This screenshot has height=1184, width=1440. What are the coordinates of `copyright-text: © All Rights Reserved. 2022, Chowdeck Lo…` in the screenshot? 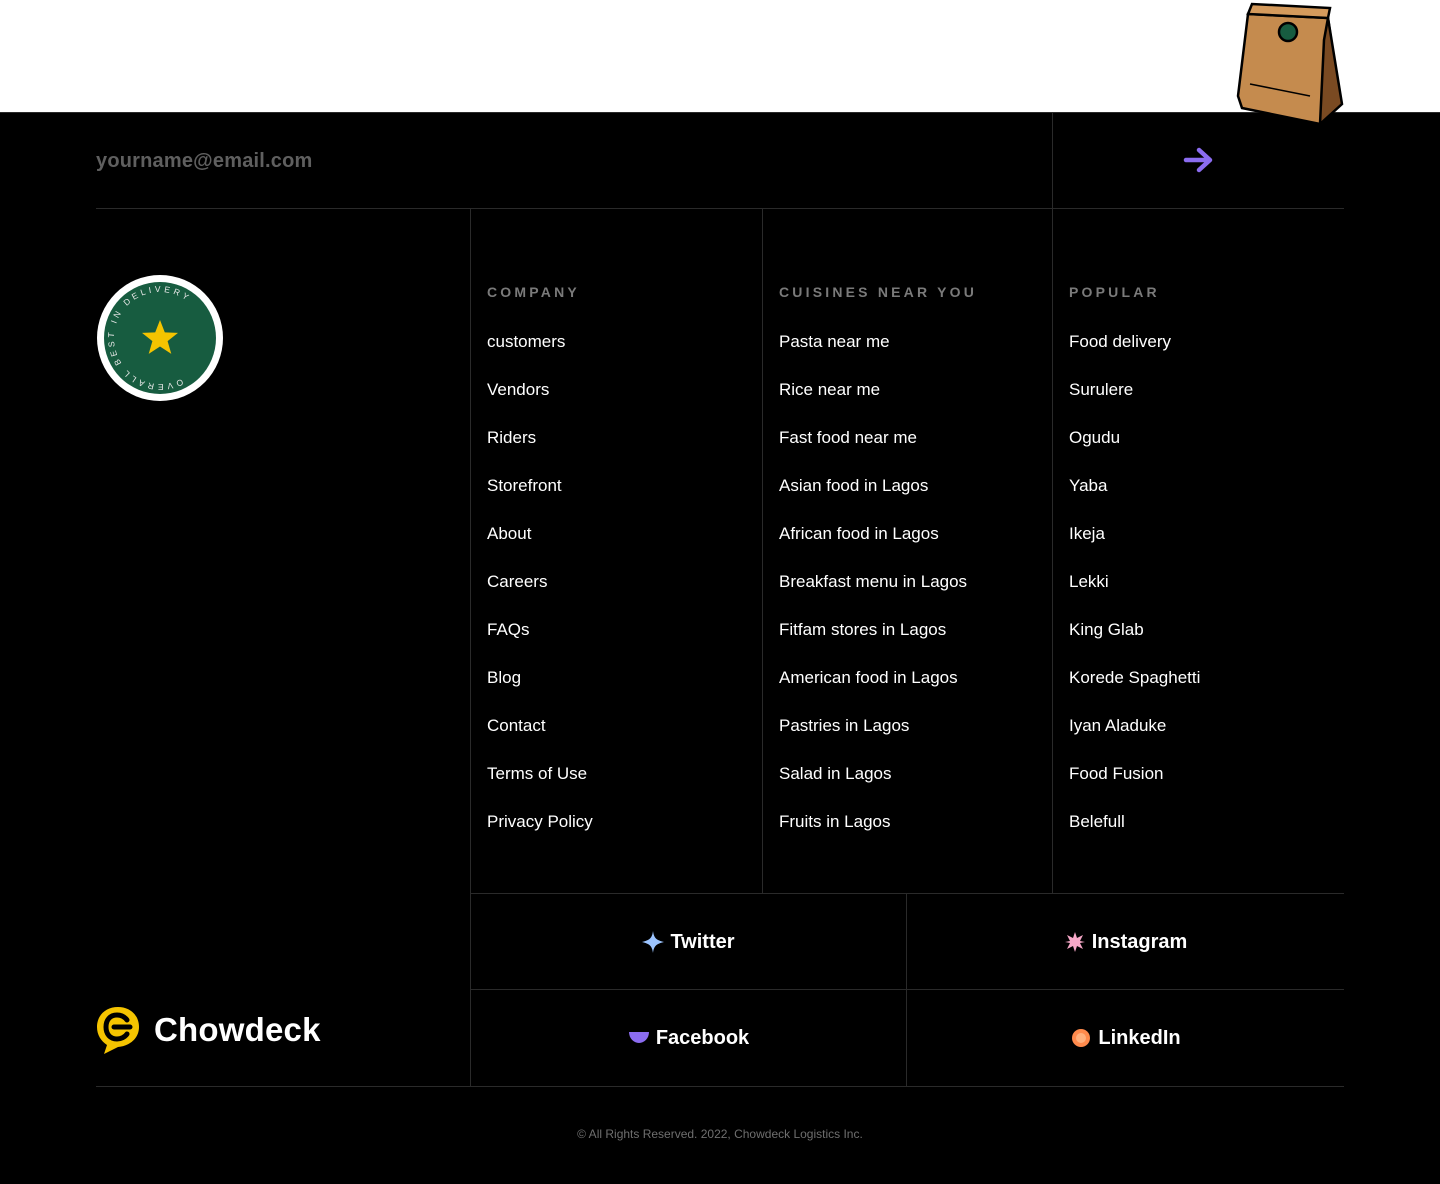 It's located at (720, 1134).